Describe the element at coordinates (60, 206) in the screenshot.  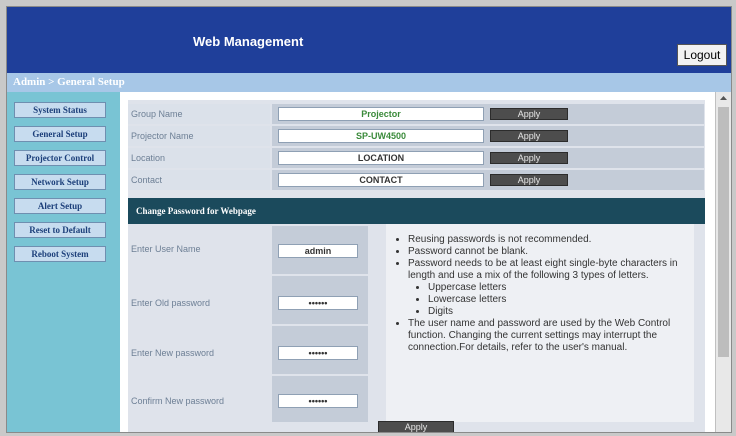
I see `sidebar-item-alert-setup: Alert Setup` at that location.